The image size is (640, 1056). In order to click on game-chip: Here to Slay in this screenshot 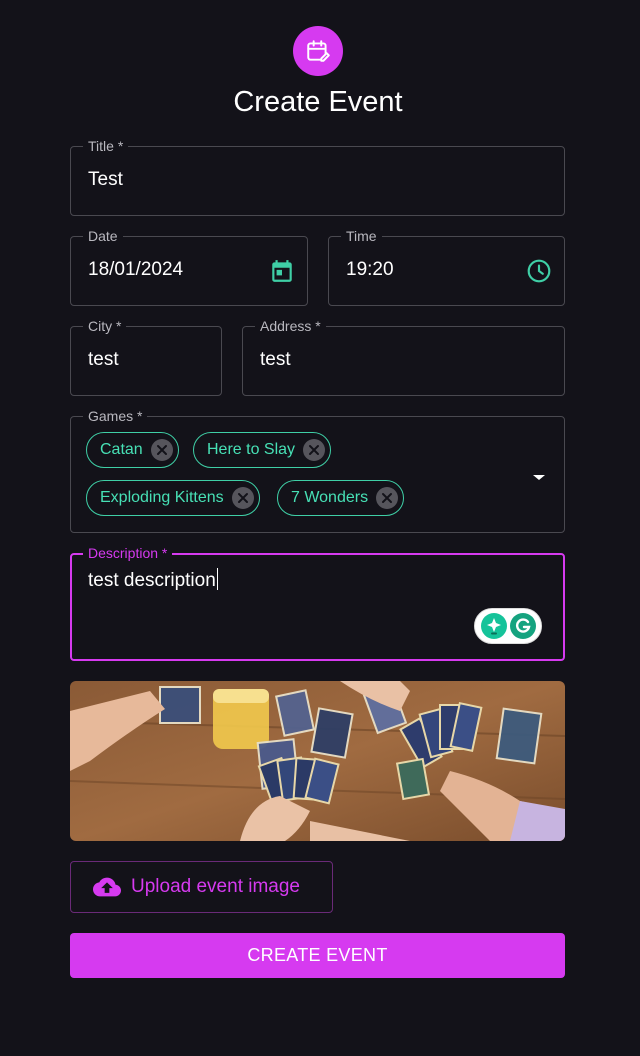, I will do `click(262, 450)`.